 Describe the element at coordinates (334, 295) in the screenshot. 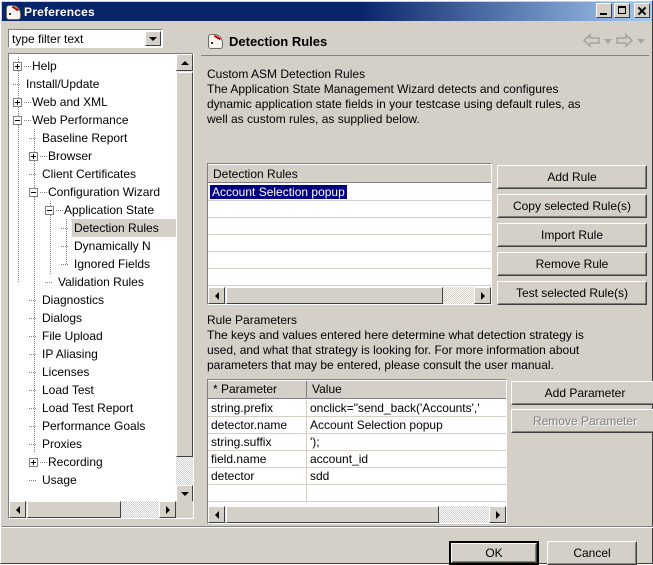

I see `rules-hscroll-thumb` at that location.